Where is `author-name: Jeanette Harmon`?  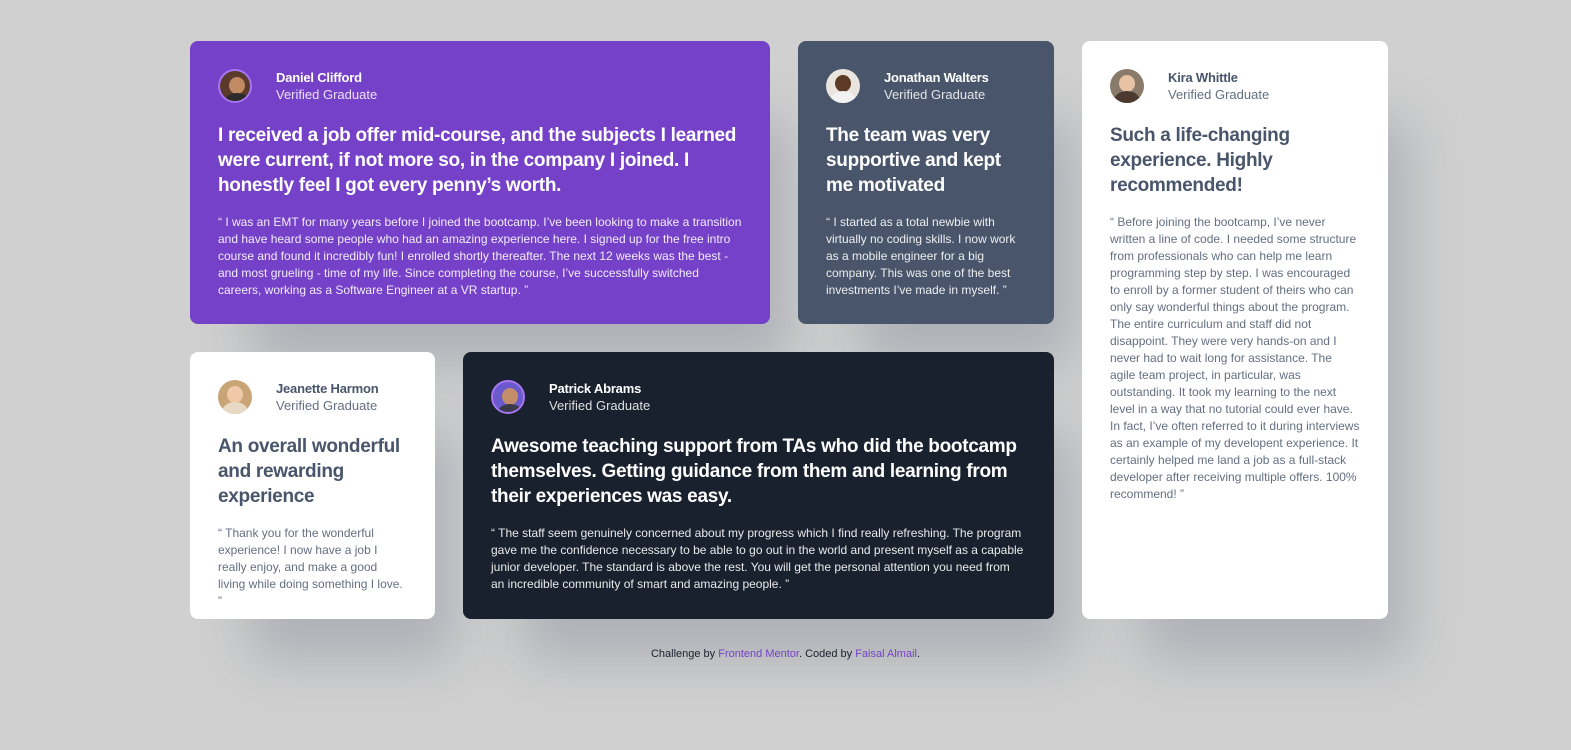 author-name: Jeanette Harmon is located at coordinates (327, 388).